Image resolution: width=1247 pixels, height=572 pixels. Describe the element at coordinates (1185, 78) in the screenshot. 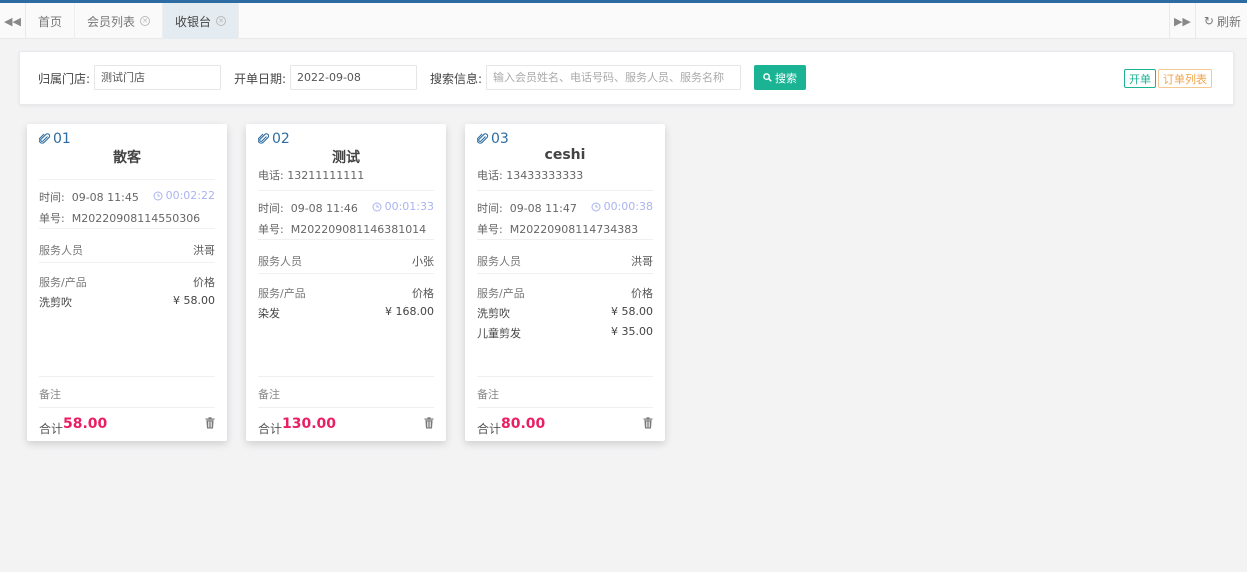

I see `order-list-button: 订单列表` at that location.